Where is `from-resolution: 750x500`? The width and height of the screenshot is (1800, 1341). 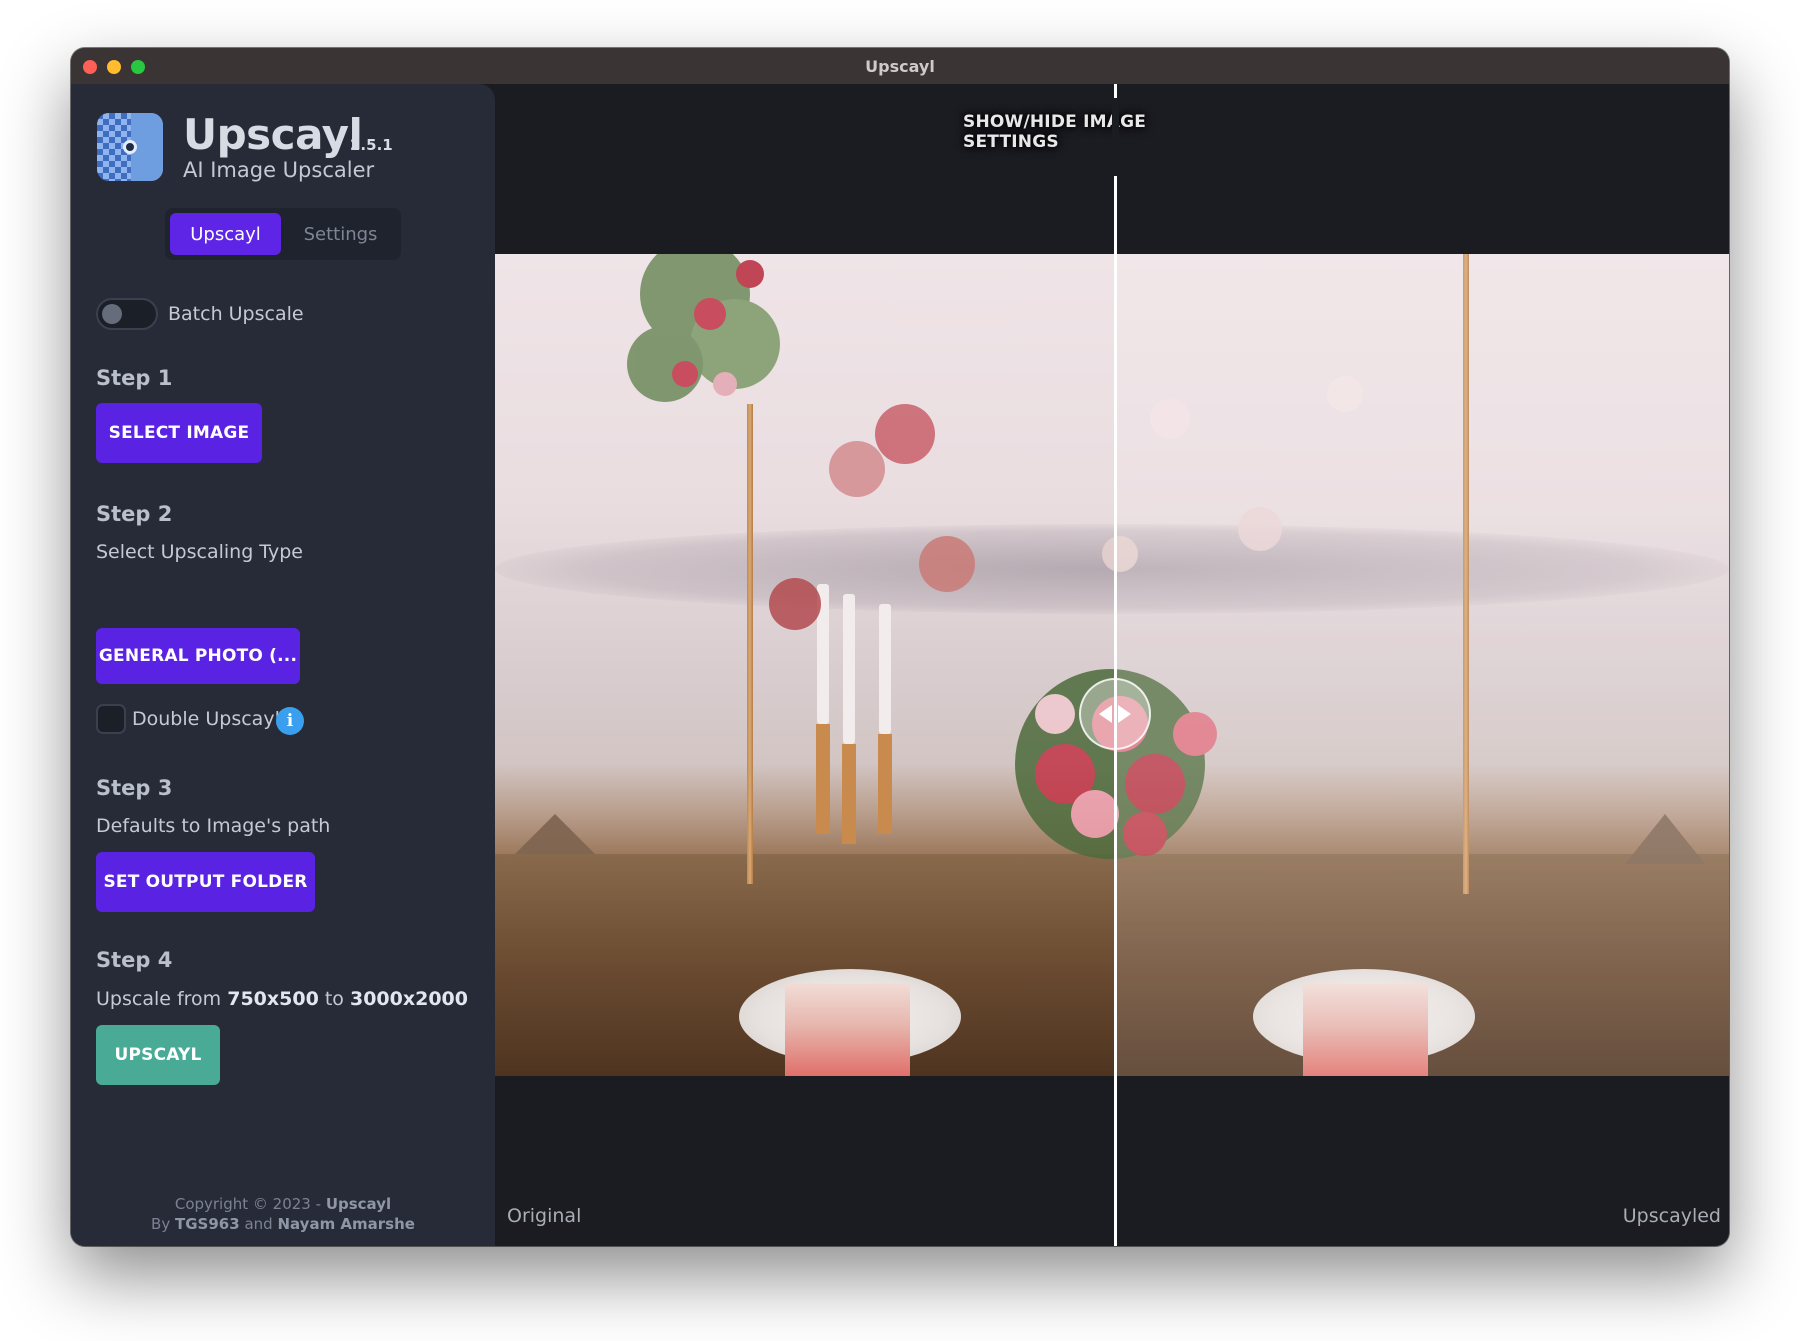 from-resolution: 750x500 is located at coordinates (273, 999).